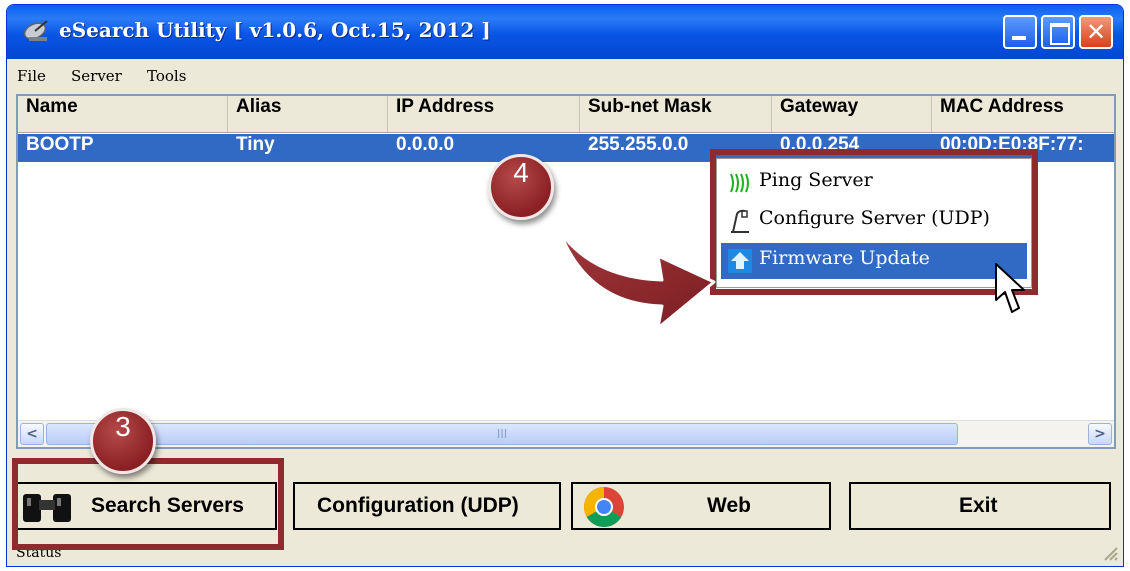  What do you see at coordinates (31, 76) in the screenshot?
I see `menu-file: File` at bounding box center [31, 76].